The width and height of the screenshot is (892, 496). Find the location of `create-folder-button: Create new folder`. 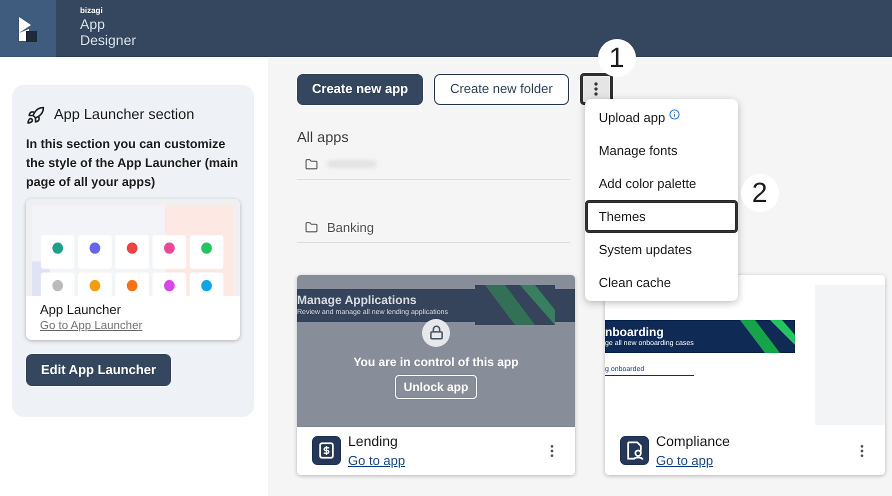

create-folder-button: Create new folder is located at coordinates (501, 89).